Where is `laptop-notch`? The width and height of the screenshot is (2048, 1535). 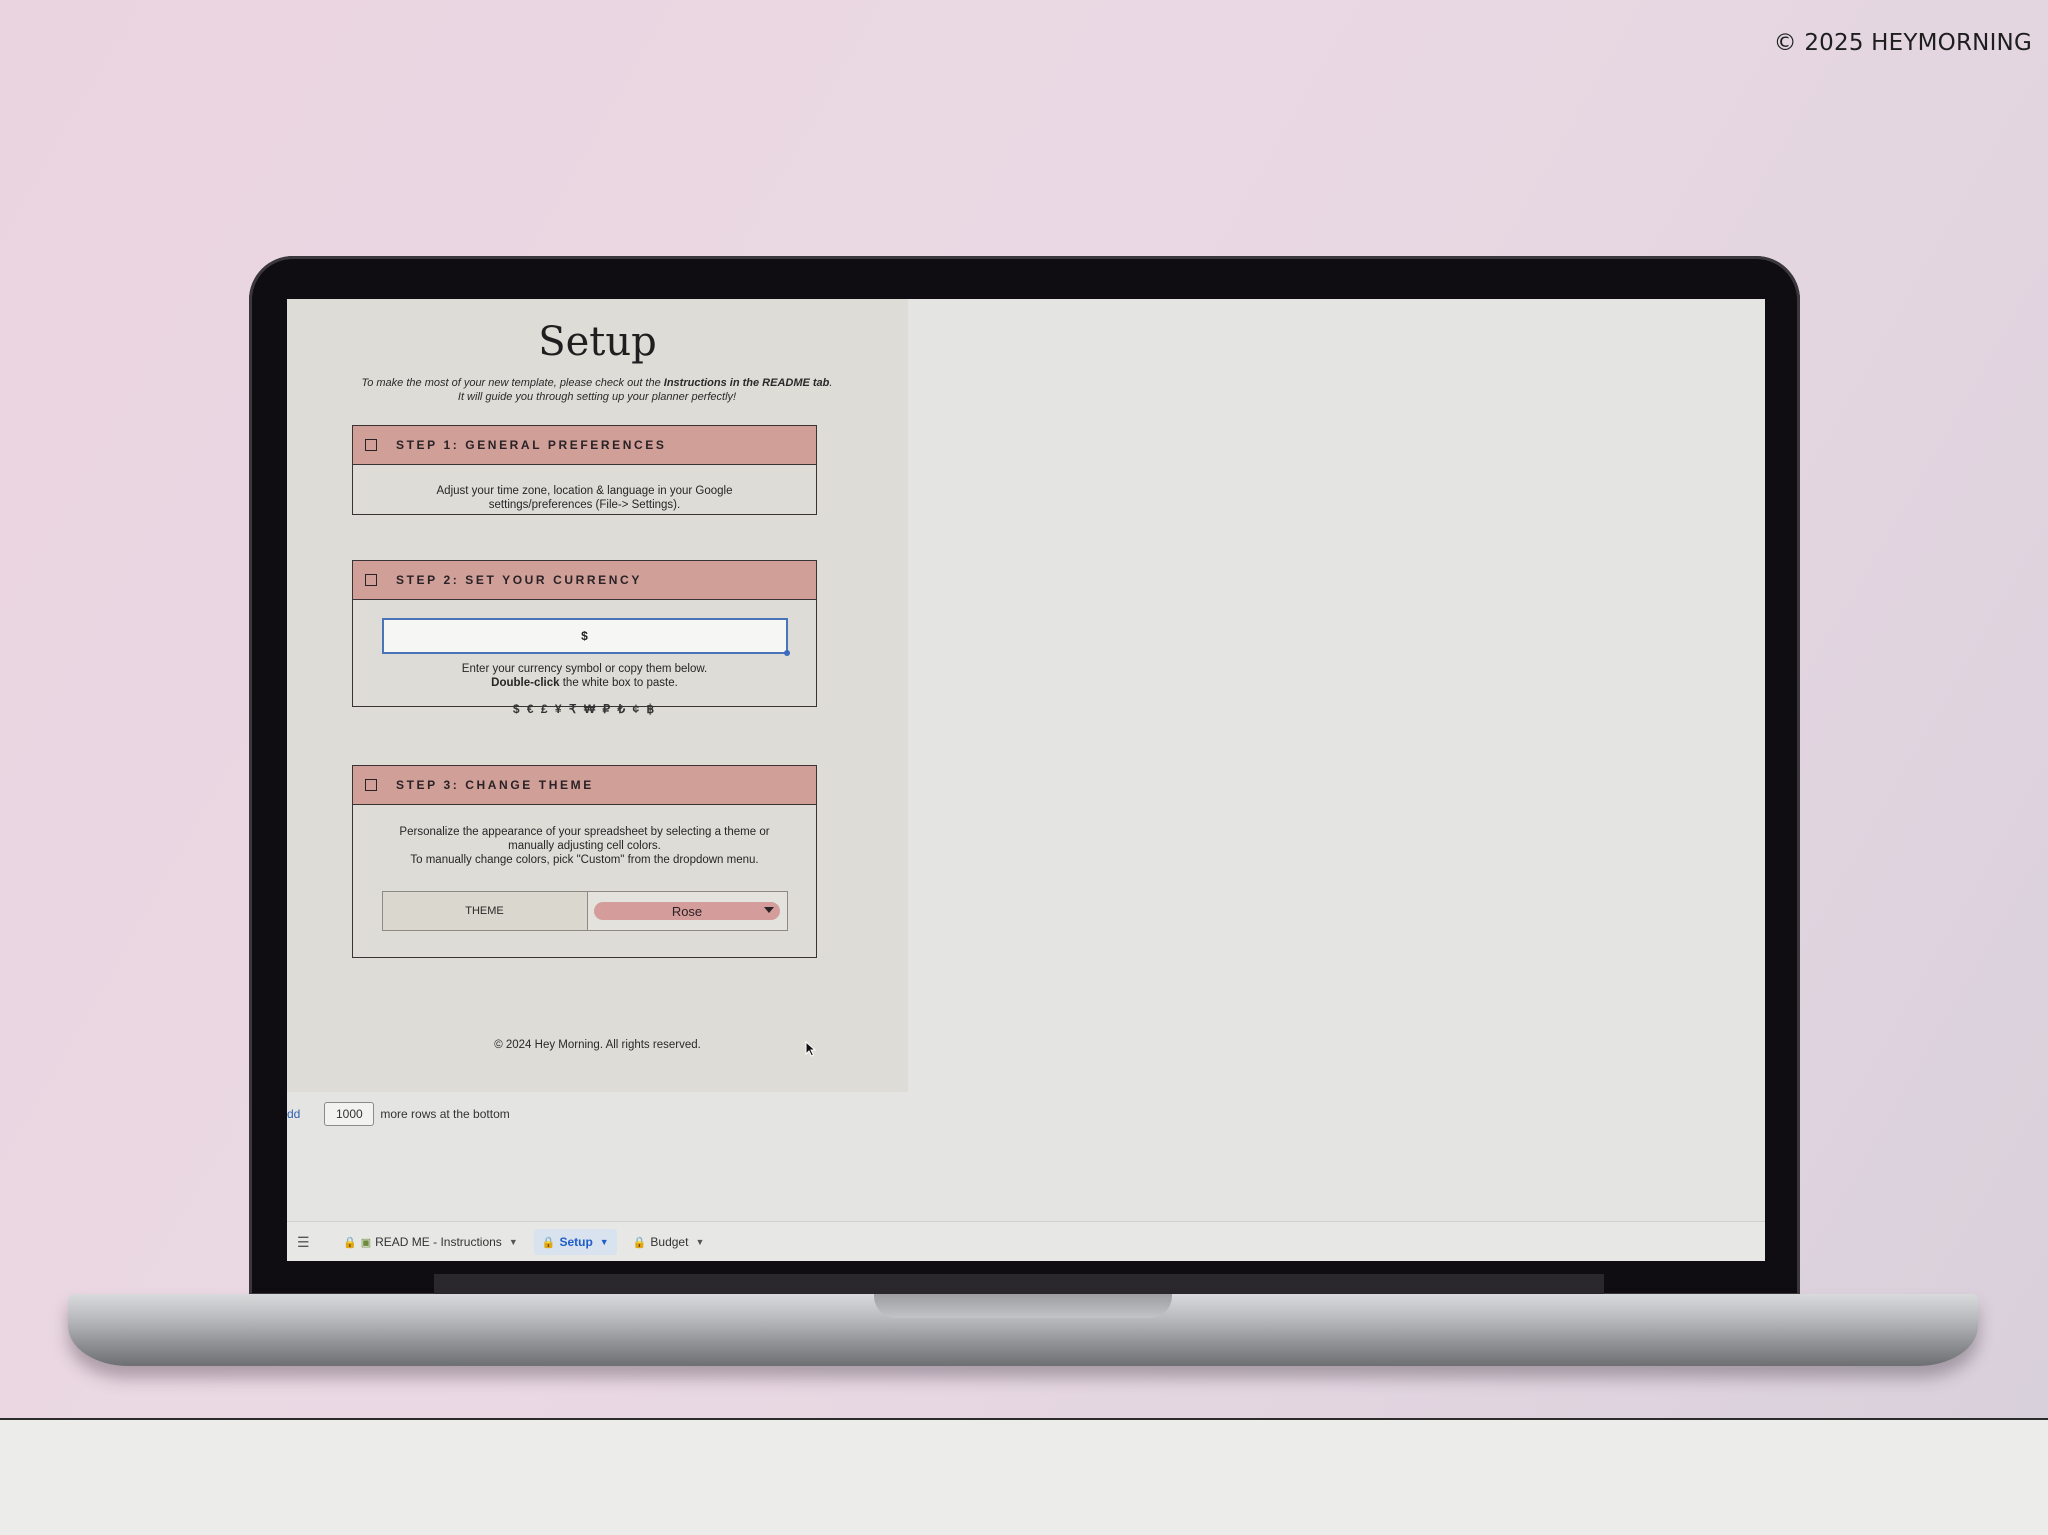 laptop-notch is located at coordinates (1023, 1306).